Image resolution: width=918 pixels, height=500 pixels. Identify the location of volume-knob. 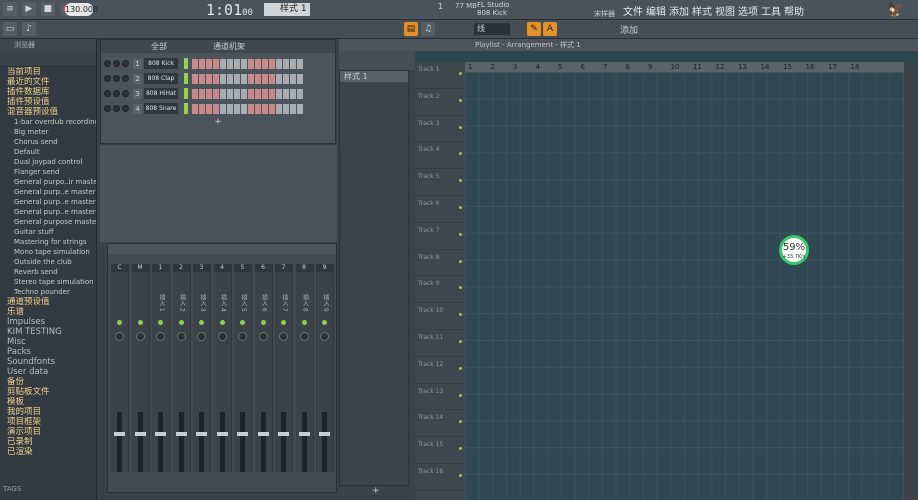
(125, 93).